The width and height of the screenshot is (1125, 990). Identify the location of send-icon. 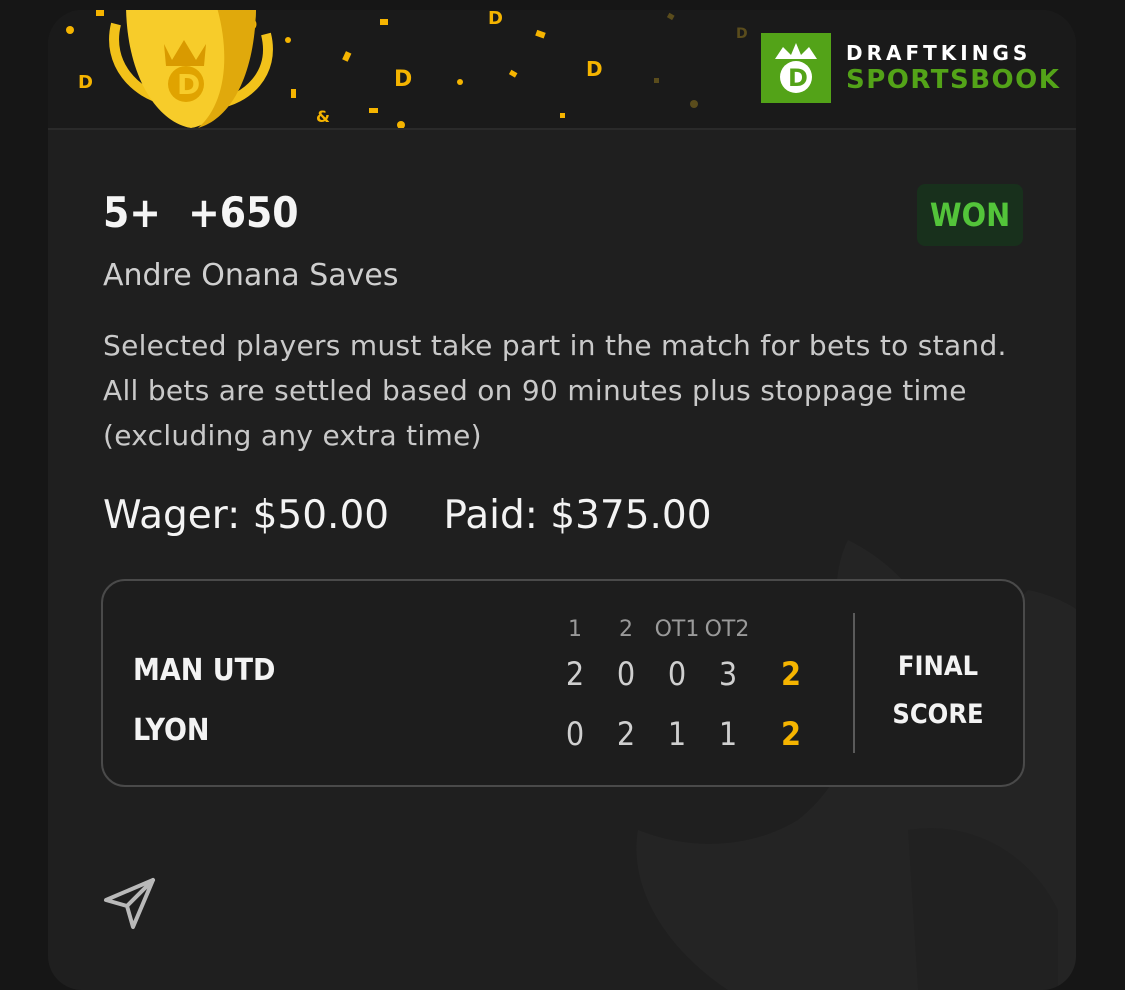
(130, 903).